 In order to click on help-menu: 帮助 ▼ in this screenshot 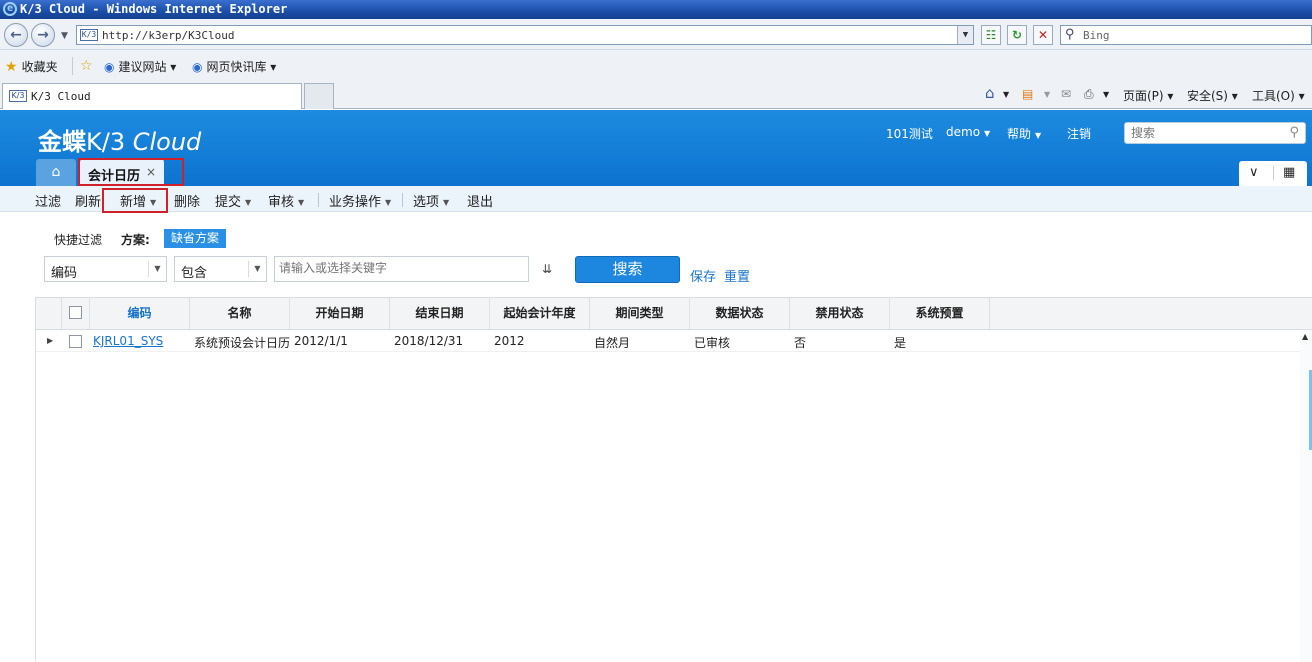, I will do `click(1024, 133)`.